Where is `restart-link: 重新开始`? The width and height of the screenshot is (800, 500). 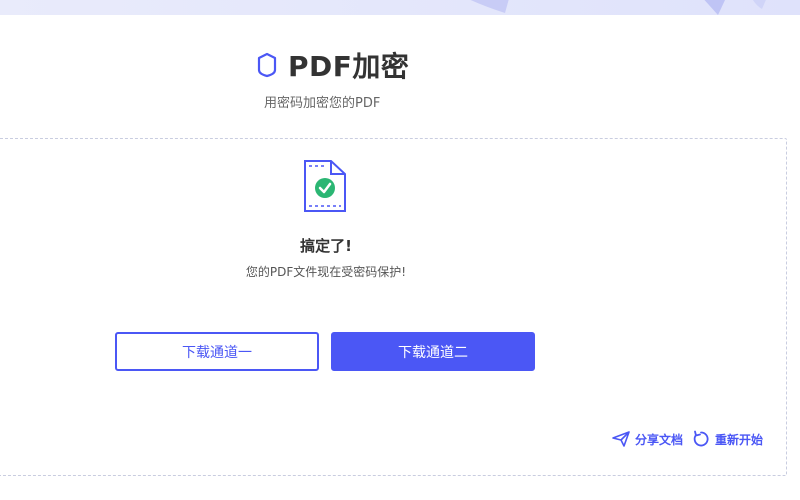 restart-link: 重新开始 is located at coordinates (727, 439).